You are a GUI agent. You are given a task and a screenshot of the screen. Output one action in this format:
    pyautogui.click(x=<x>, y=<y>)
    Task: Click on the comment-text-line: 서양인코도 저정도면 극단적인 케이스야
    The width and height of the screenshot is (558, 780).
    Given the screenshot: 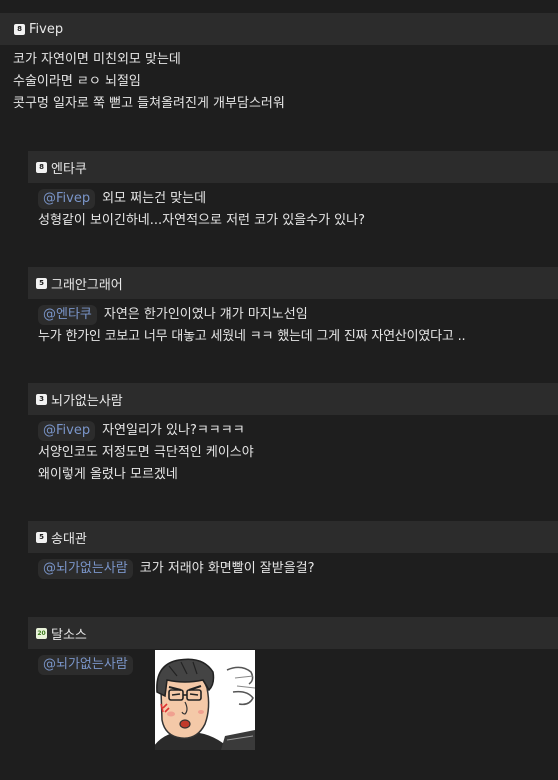 What is the action you would take?
    pyautogui.click(x=146, y=452)
    